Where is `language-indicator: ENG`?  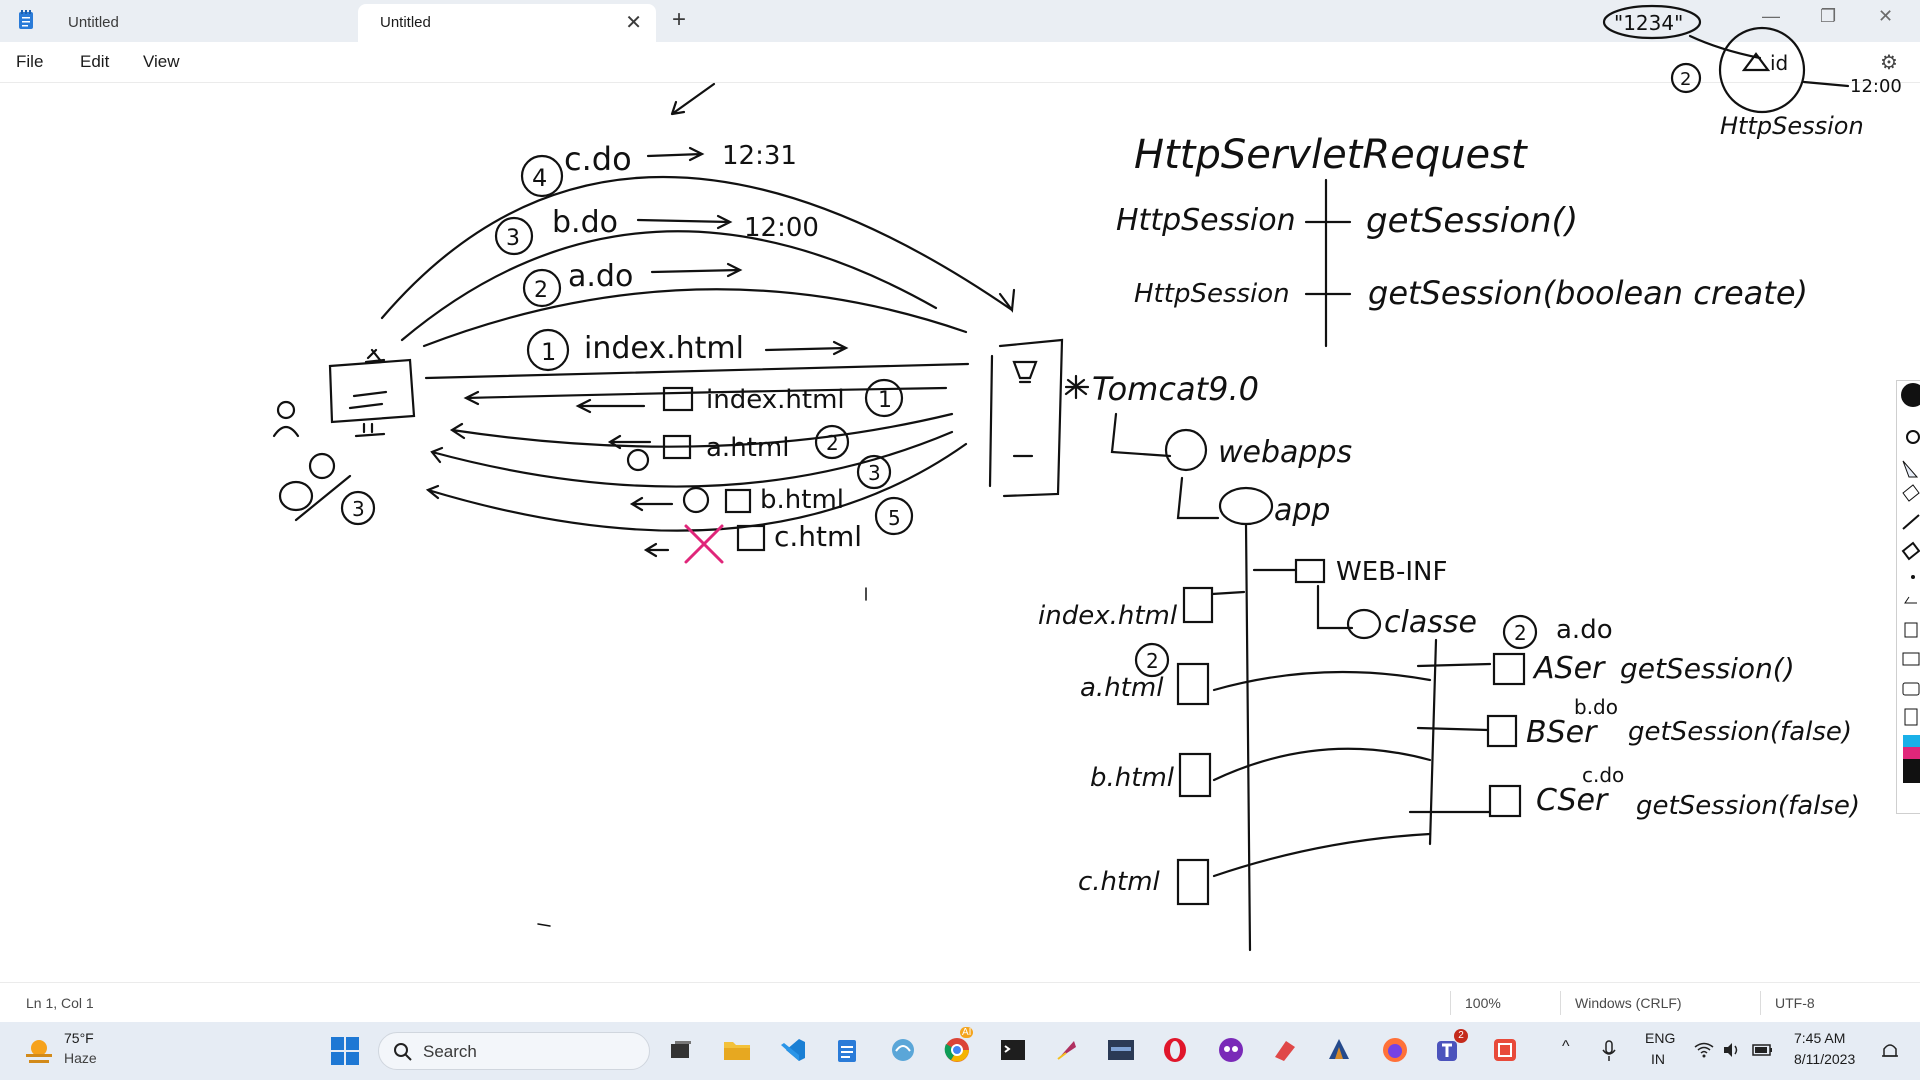 language-indicator: ENG is located at coordinates (1660, 1038).